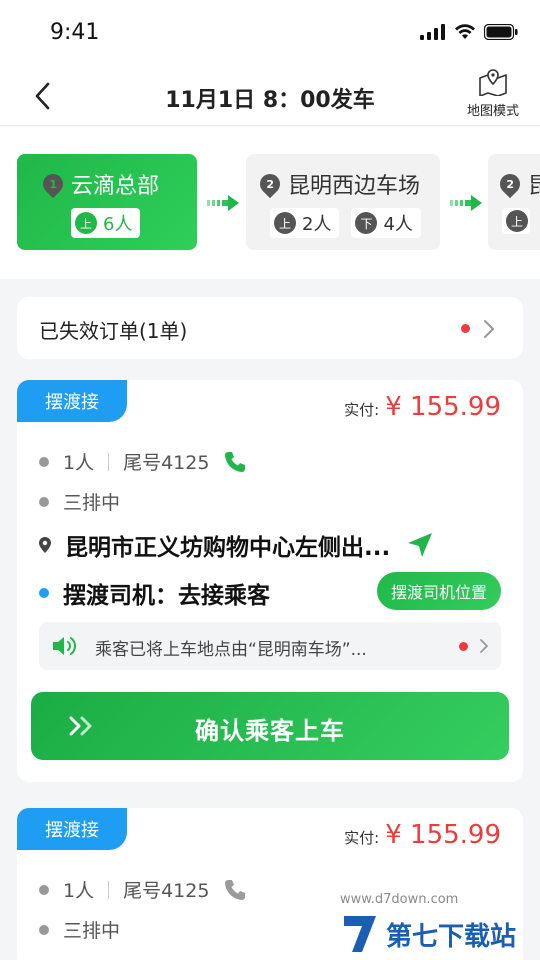  Describe the element at coordinates (420, 545) in the screenshot. I see `navigate-icon` at that location.